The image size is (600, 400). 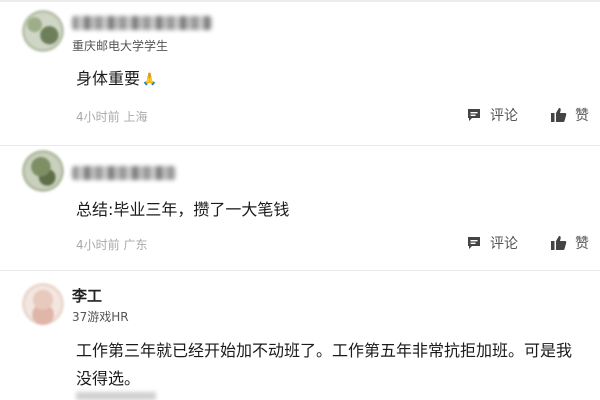 I want to click on comment-content: 工作第三年就已经开始加不动班了。工作第五年非常抗拒加班。可是我没得选。, so click(x=331, y=365).